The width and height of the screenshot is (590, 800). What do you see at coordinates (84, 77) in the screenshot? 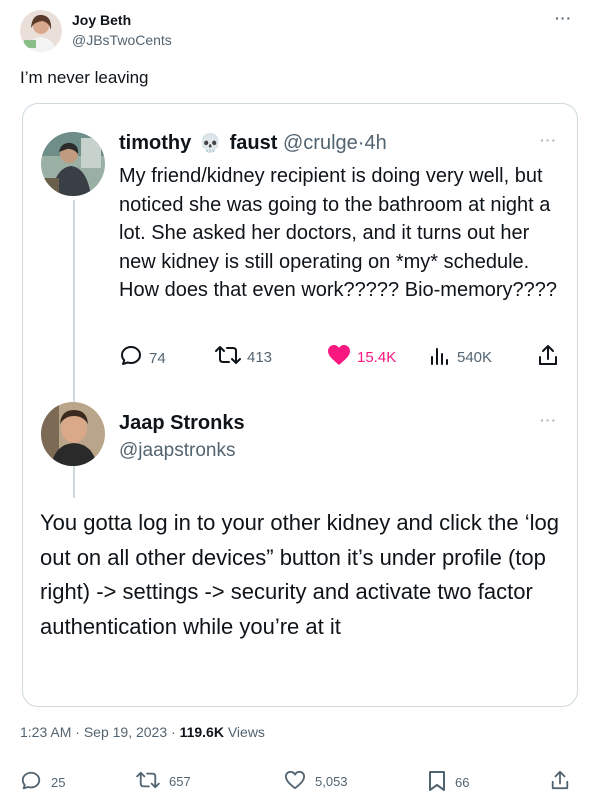
I see `tweet-text: I’m never leaving` at bounding box center [84, 77].